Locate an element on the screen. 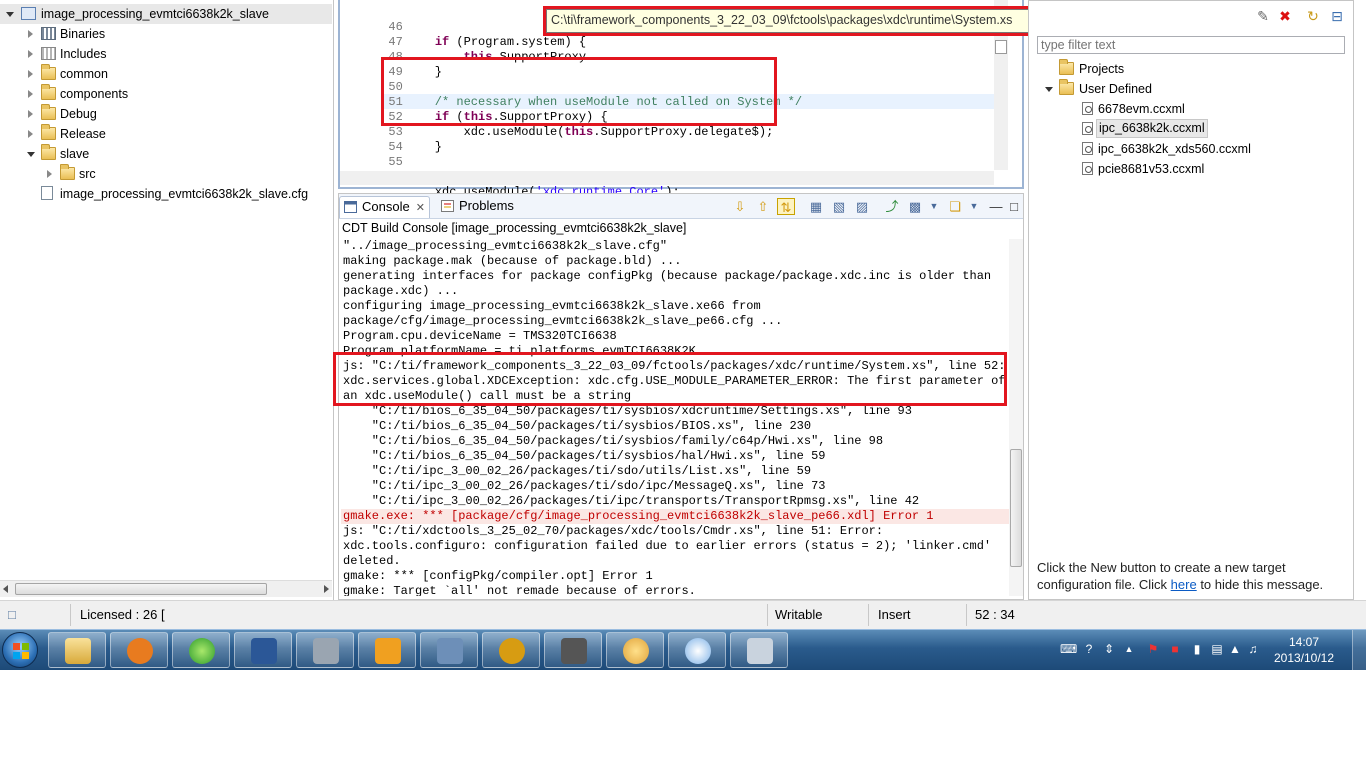 The width and height of the screenshot is (1366, 768). tree-row-slave: slave is located at coordinates (165, 154).